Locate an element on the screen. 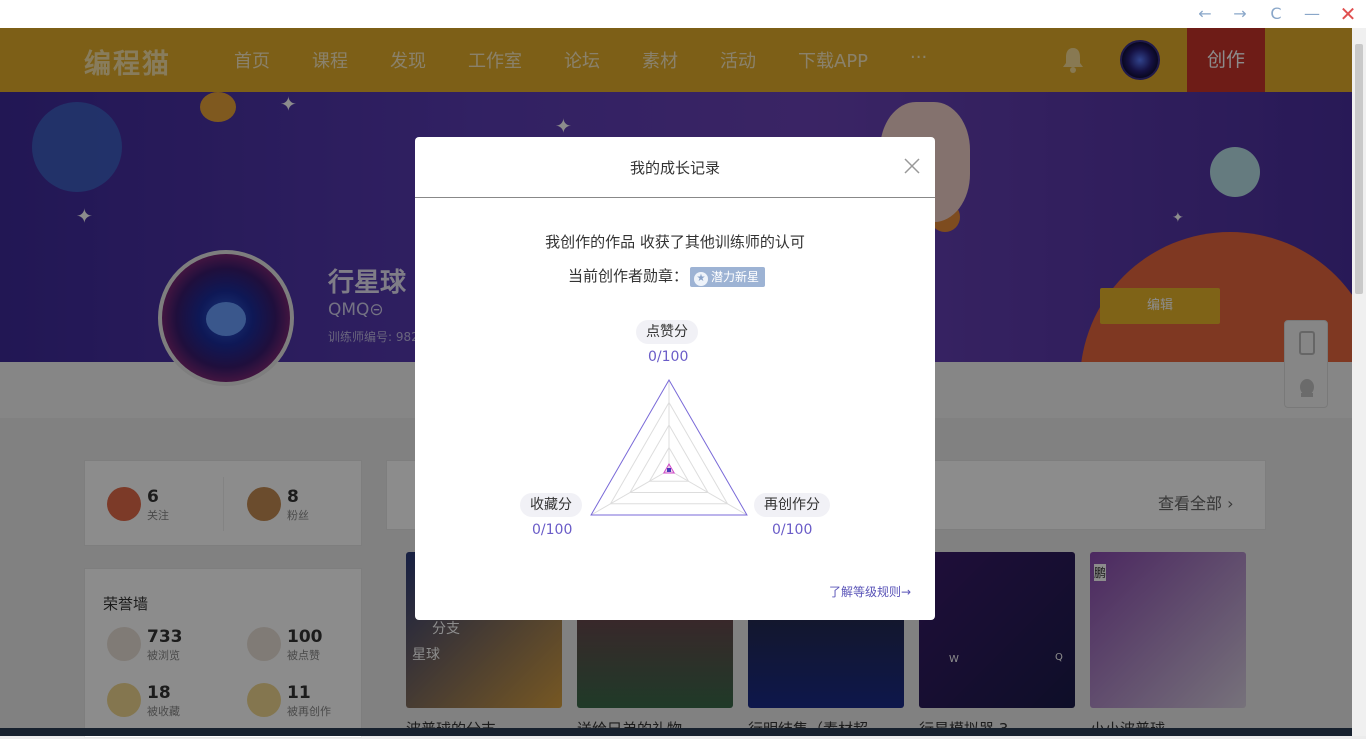 The width and height of the screenshot is (1366, 739). back-icon: ← is located at coordinates (1205, 14).